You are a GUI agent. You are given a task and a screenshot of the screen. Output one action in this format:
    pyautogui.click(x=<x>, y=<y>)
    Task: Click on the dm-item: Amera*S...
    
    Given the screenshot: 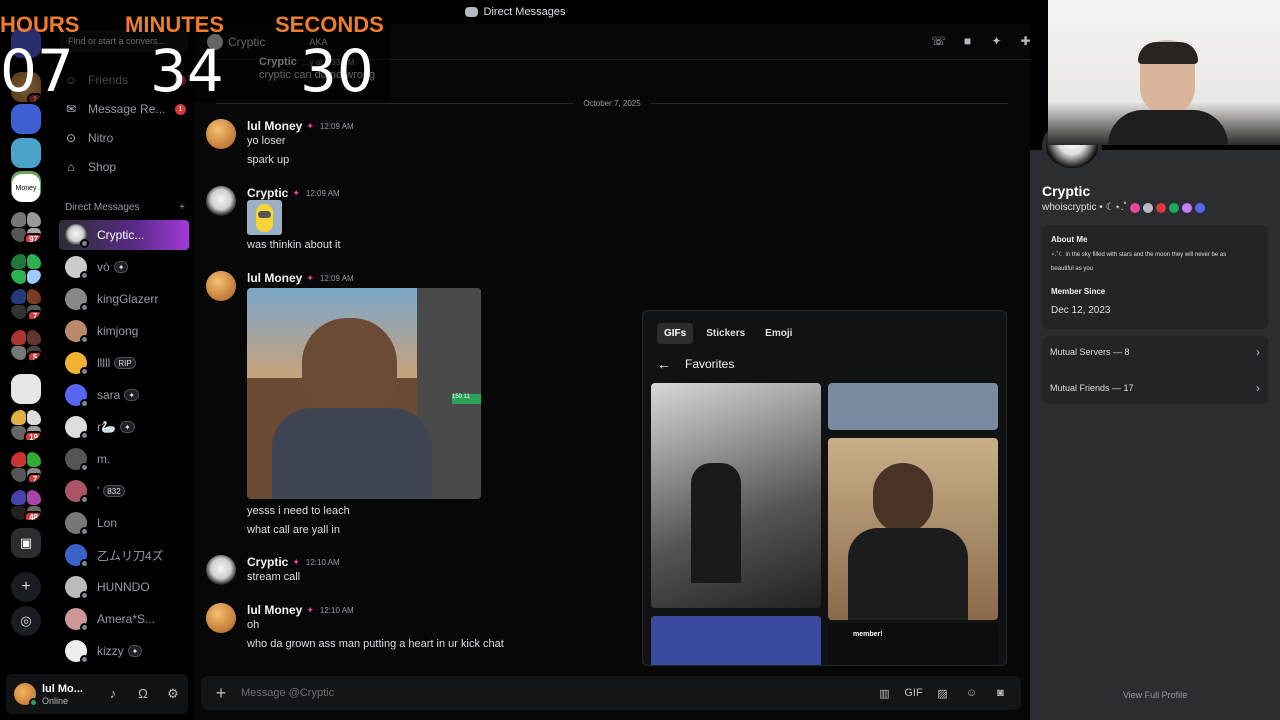 What is the action you would take?
    pyautogui.click(x=124, y=619)
    